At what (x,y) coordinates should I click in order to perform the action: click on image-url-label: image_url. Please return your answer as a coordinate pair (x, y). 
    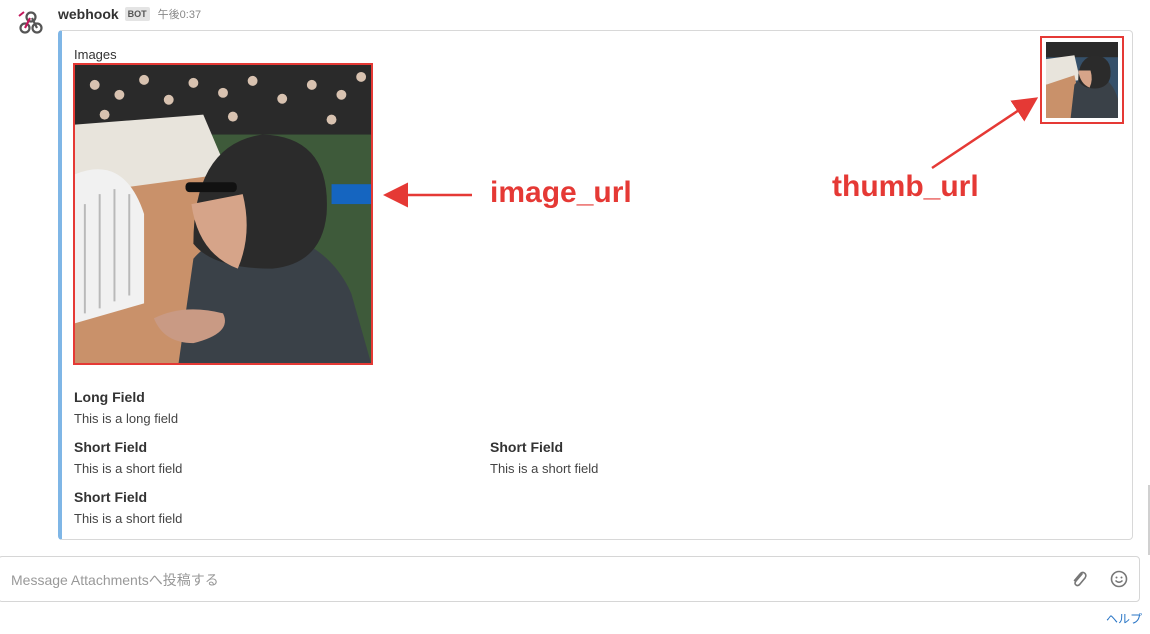
    Looking at the image, I should click on (561, 192).